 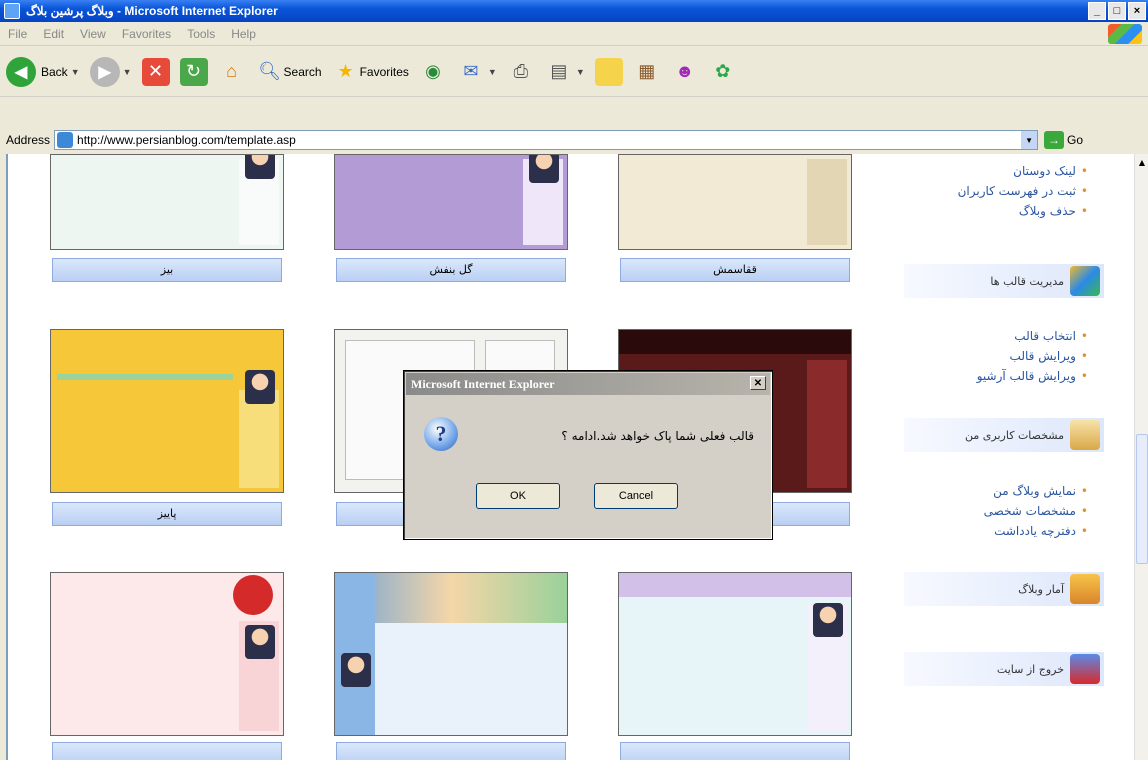 What do you see at coordinates (978, 376) in the screenshot?
I see `nav-link-edit-archive-template: ویرایش قالب آرشیو` at bounding box center [978, 376].